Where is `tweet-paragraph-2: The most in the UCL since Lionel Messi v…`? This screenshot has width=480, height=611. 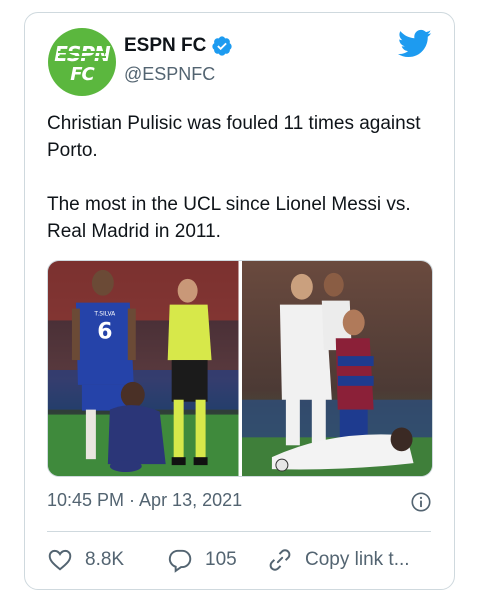 tweet-paragraph-2: The most in the UCL since Lionel Messi v… is located at coordinates (229, 218).